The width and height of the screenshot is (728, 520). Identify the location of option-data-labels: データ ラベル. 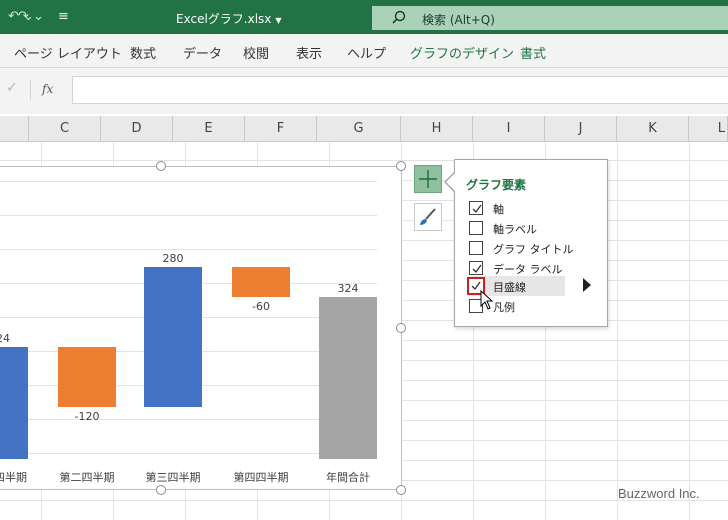
(517, 268).